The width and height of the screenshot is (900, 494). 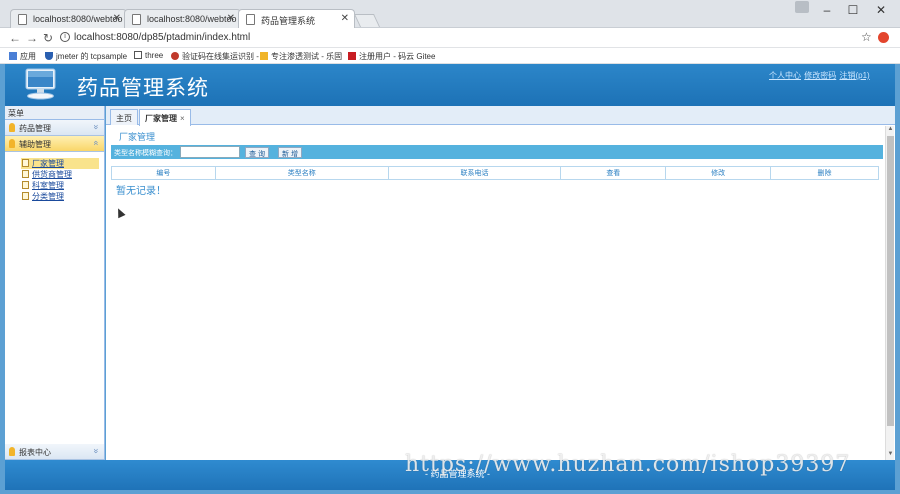 What do you see at coordinates (49, 56) in the screenshot?
I see `shield-icon` at bounding box center [49, 56].